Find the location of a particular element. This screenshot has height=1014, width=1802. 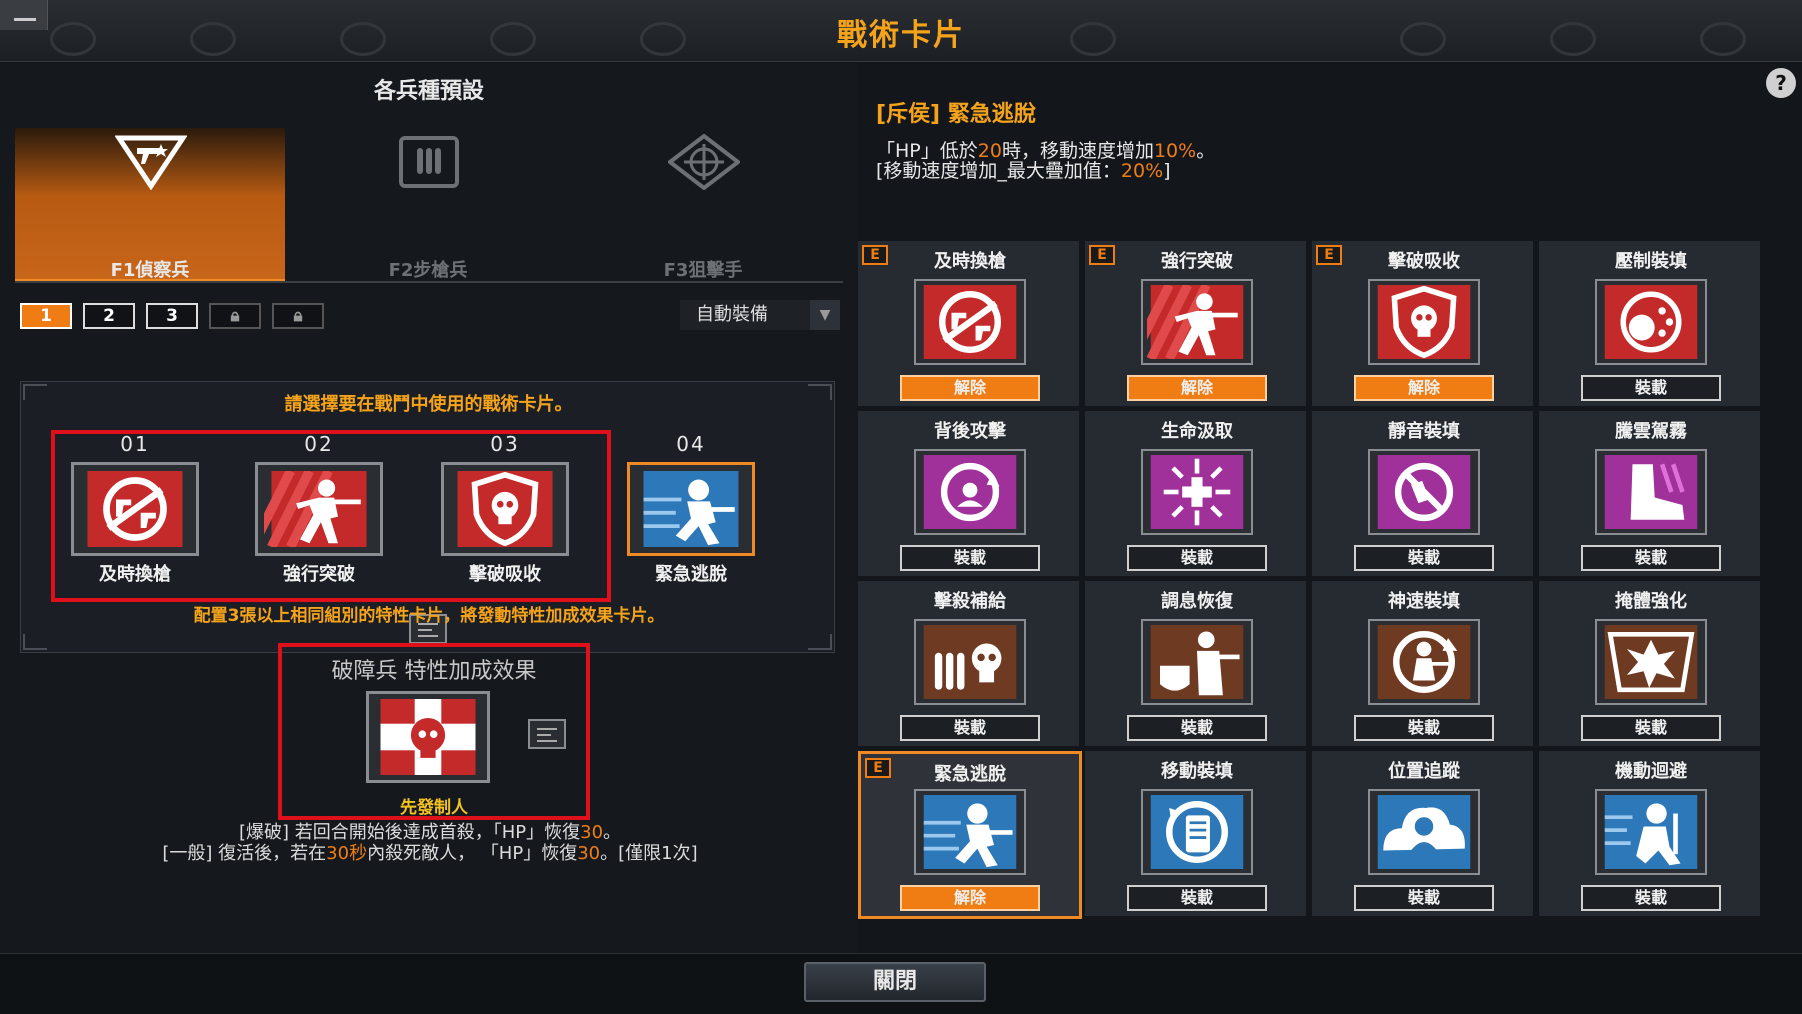

card-cell: 移動裝填 裝載 is located at coordinates (1197, 835).